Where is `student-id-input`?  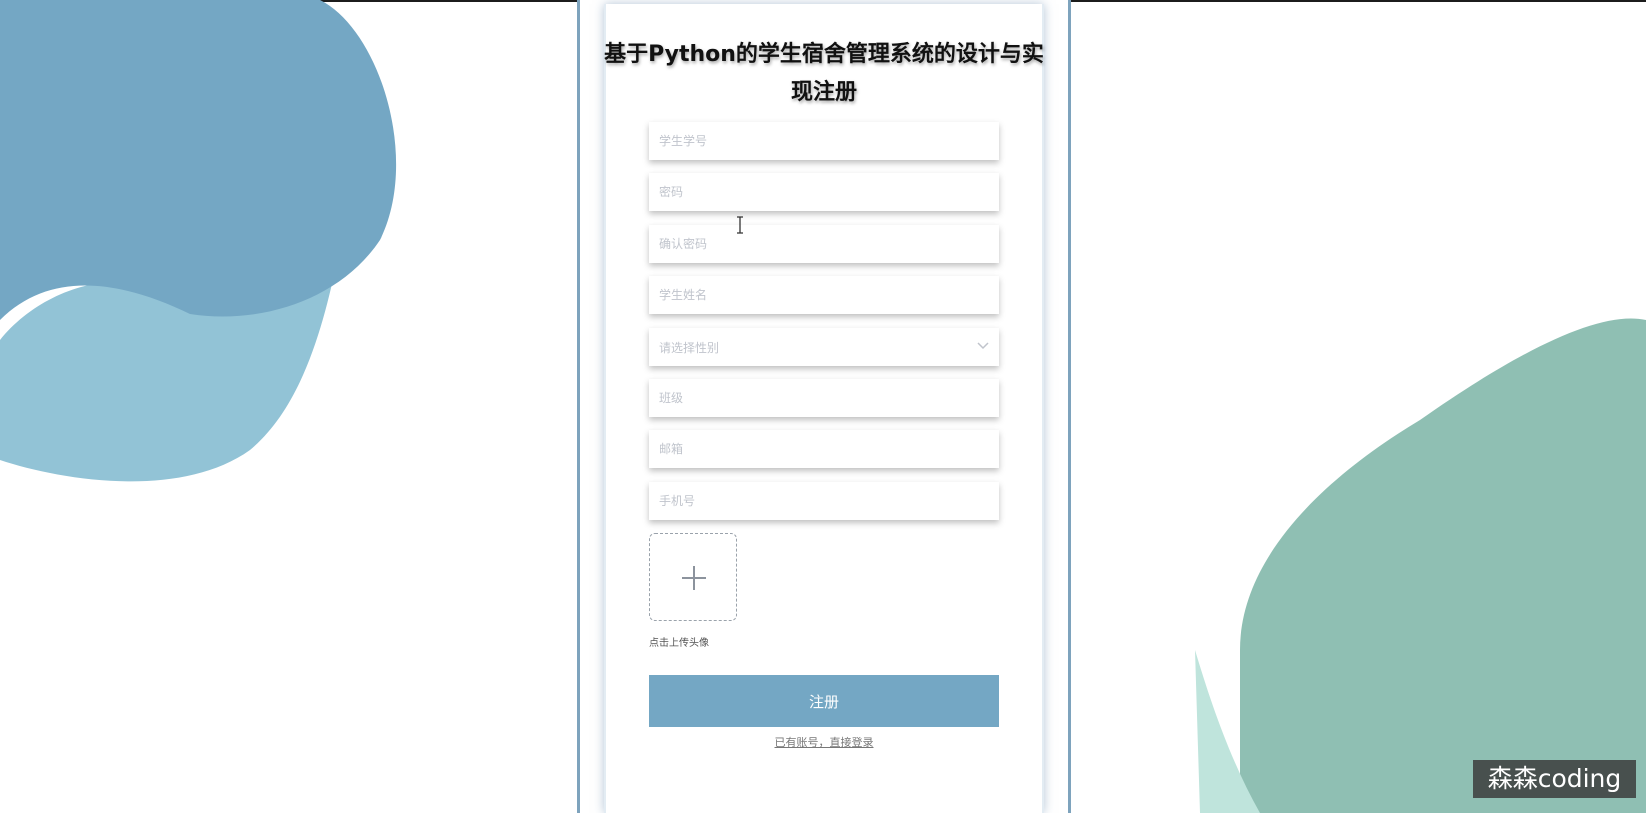
student-id-input is located at coordinates (824, 141).